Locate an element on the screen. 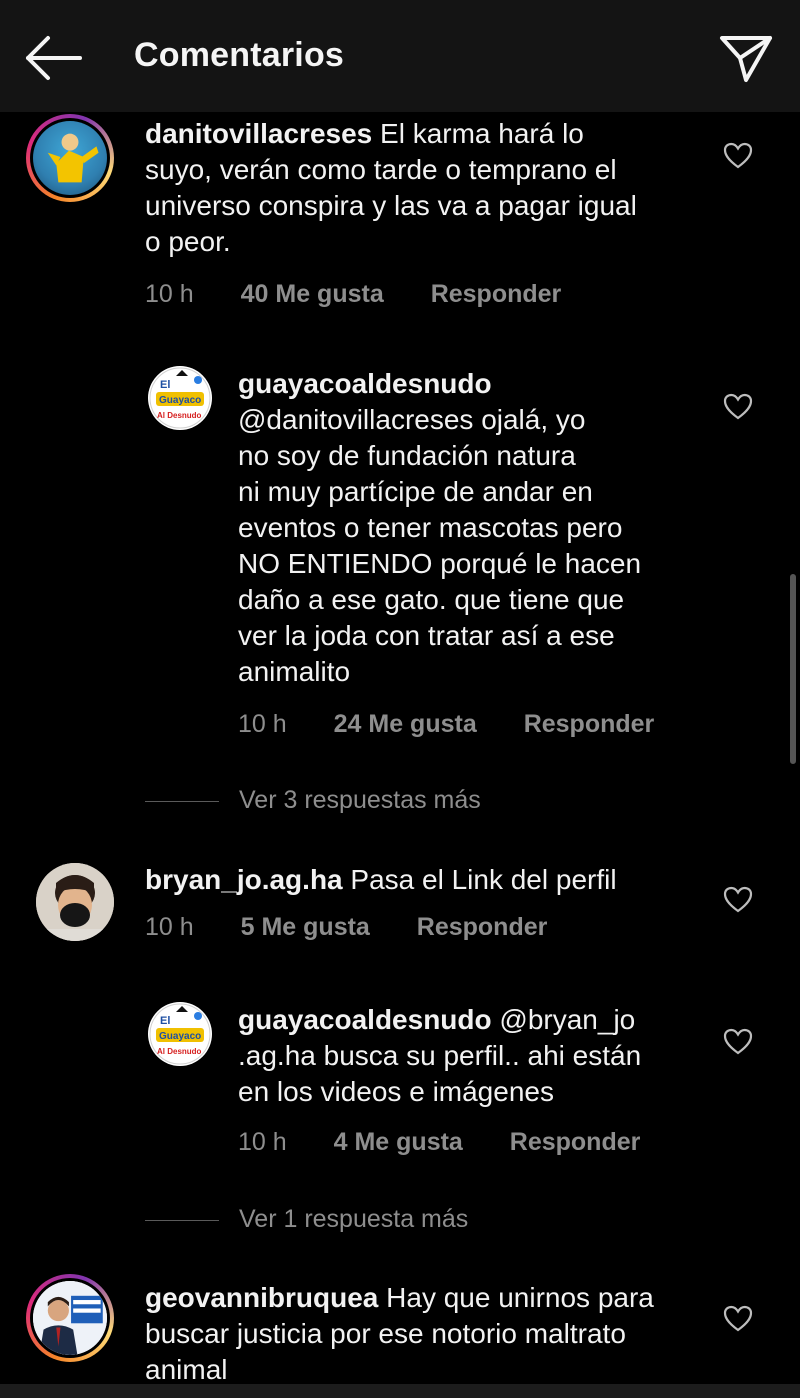 The height and width of the screenshot is (1398, 800). comment-body-line: eventos o tener mascotas pero is located at coordinates (430, 527).